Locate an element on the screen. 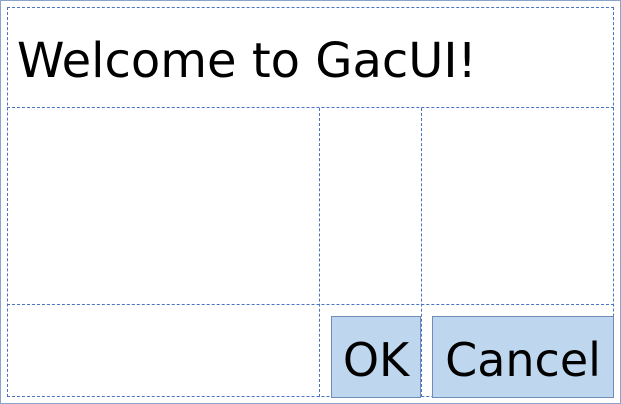  cancel-button: Cancel is located at coordinates (523, 357).